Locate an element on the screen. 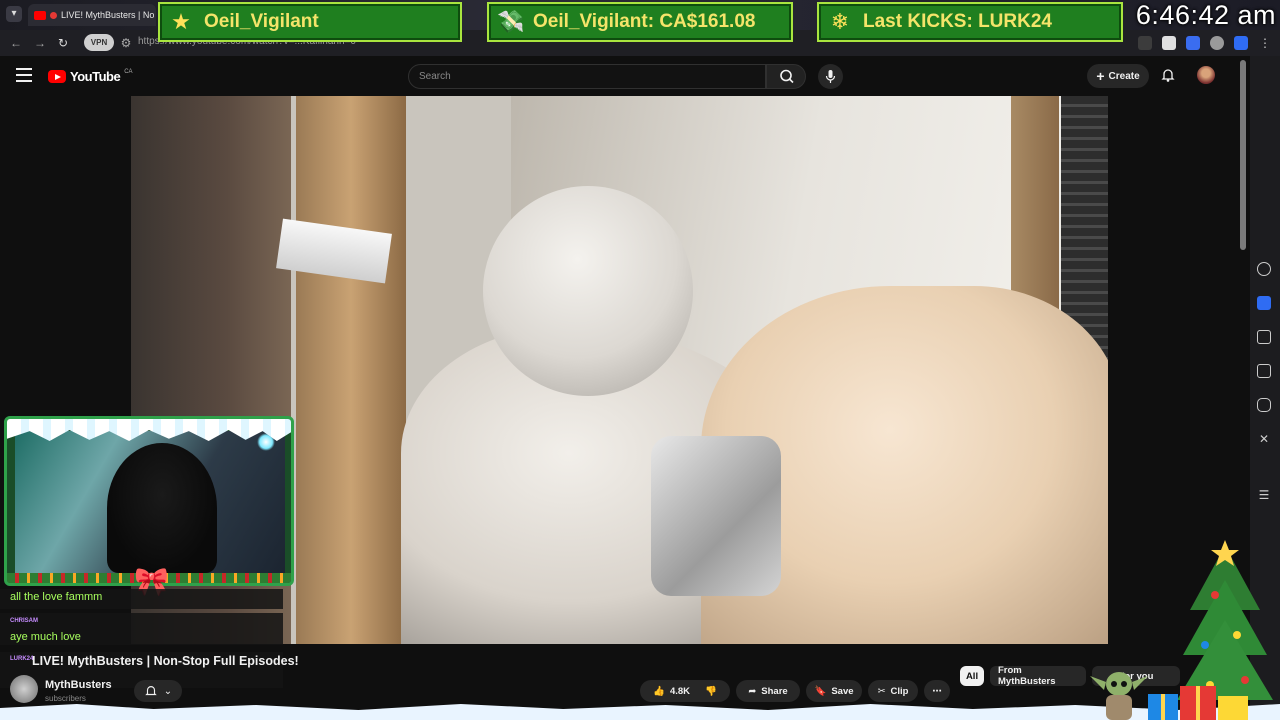 The image size is (1280, 720). save-button: 🔖 Save is located at coordinates (834, 691).